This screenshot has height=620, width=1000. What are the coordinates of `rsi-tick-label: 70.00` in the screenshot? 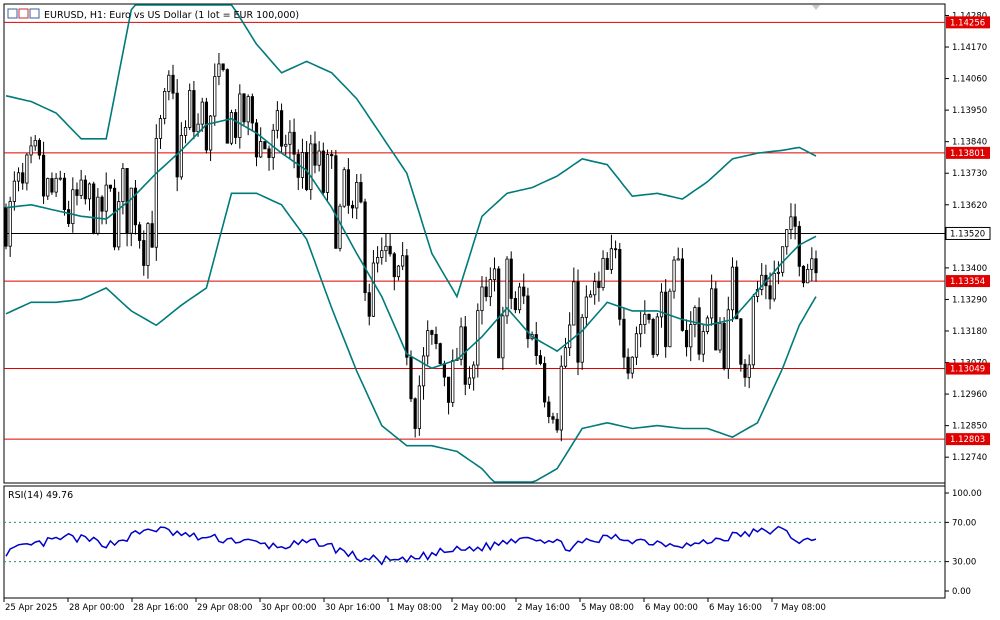 It's located at (964, 523).